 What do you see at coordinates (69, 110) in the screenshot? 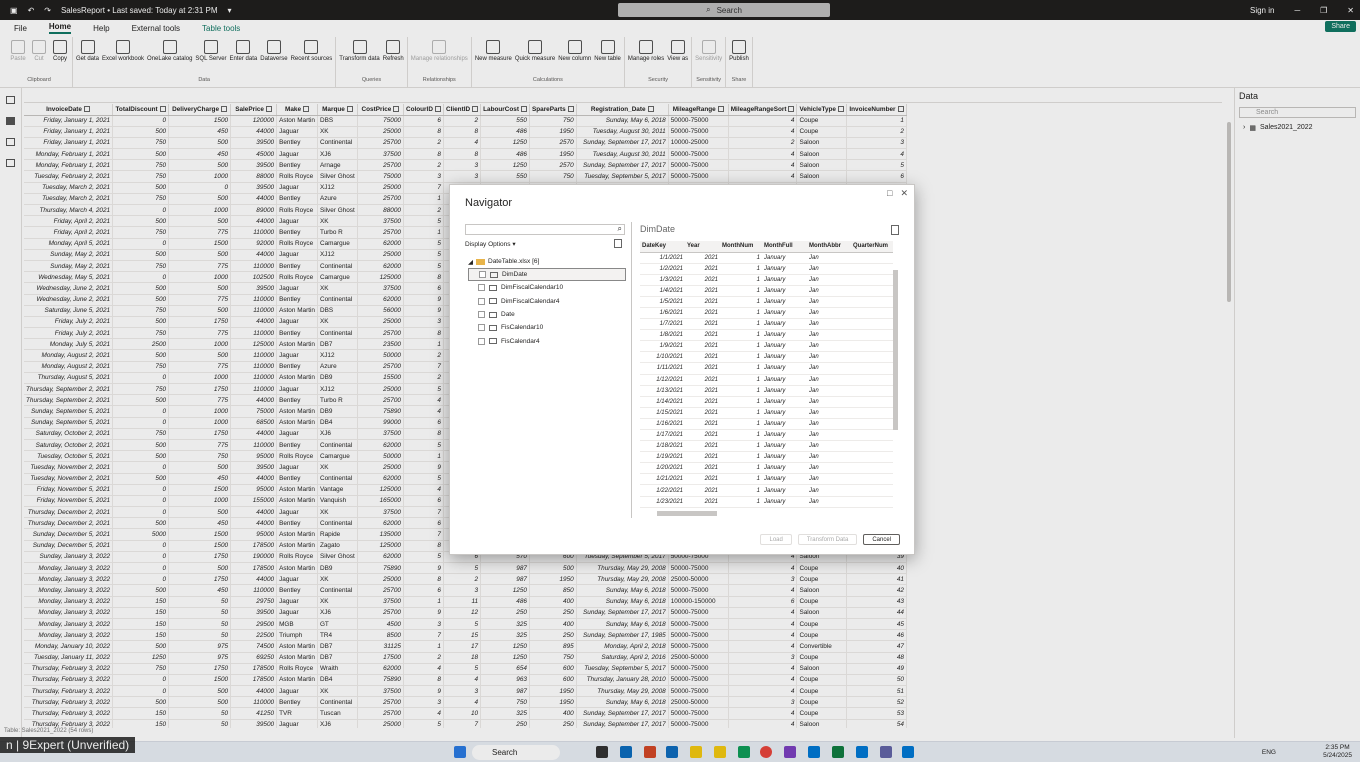
I see `column-header: InvoiceDate` at bounding box center [69, 110].